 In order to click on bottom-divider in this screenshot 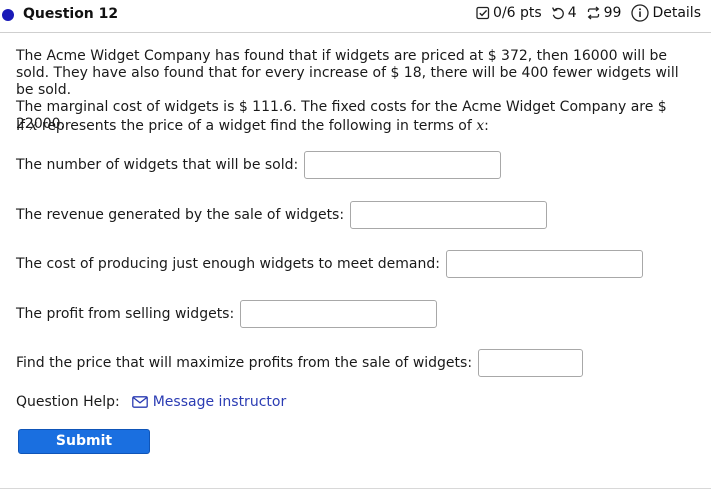, I will do `click(355, 488)`.